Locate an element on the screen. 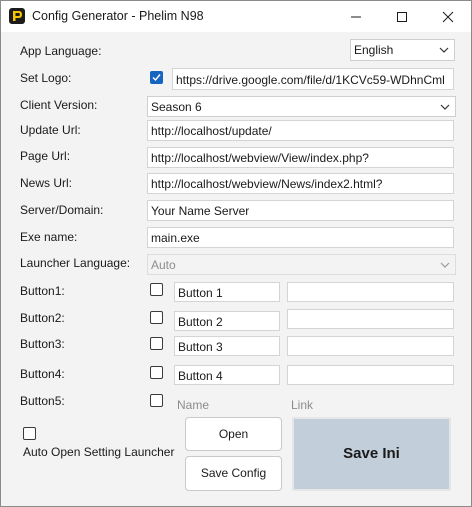 The height and width of the screenshot is (507, 472). client-version-value: Season 6 is located at coordinates (176, 107).